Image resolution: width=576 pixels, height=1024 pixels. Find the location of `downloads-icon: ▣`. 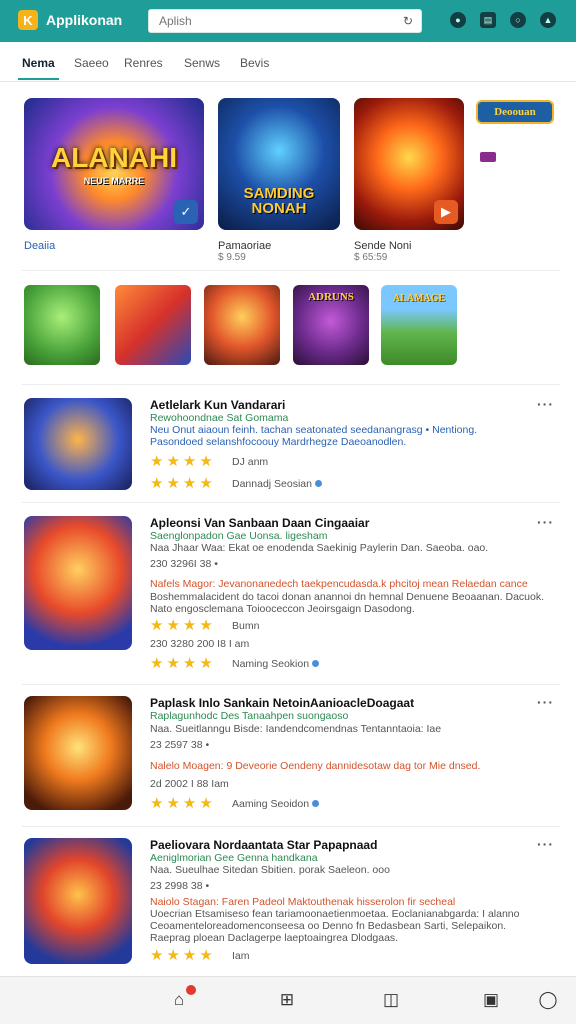

downloads-icon: ▣ is located at coordinates (491, 1000).